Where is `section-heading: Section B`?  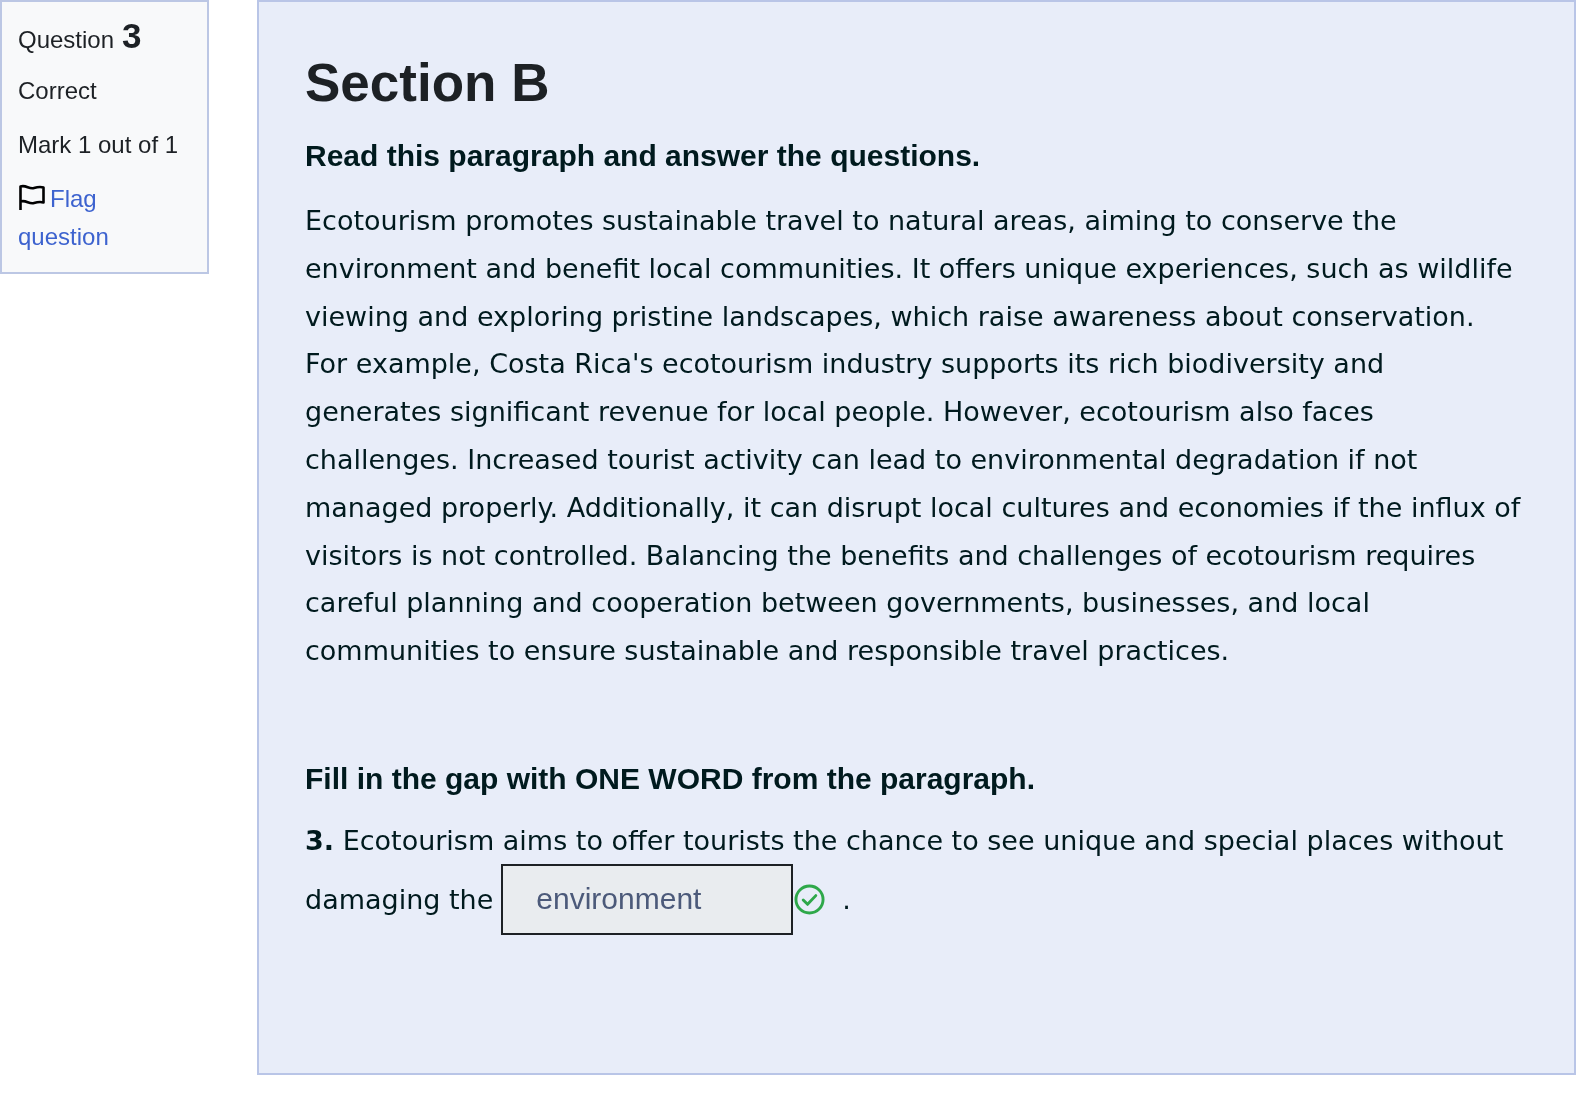
section-heading: Section B is located at coordinates (428, 83).